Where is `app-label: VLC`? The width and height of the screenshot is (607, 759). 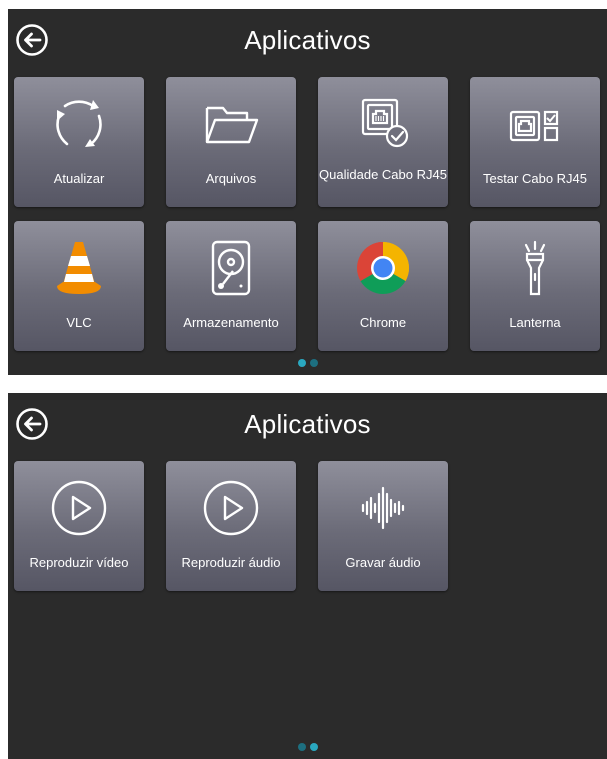
app-label: VLC is located at coordinates (79, 322).